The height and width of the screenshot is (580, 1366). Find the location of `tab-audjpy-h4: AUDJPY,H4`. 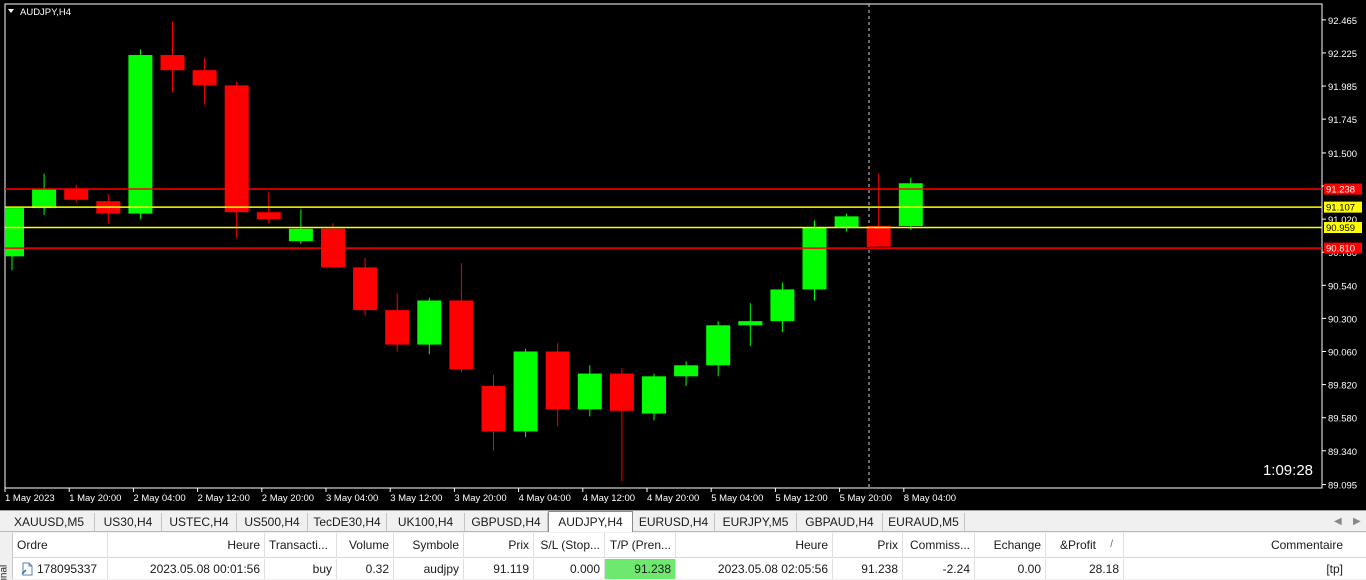

tab-audjpy-h4: AUDJPY,H4 is located at coordinates (590, 521).